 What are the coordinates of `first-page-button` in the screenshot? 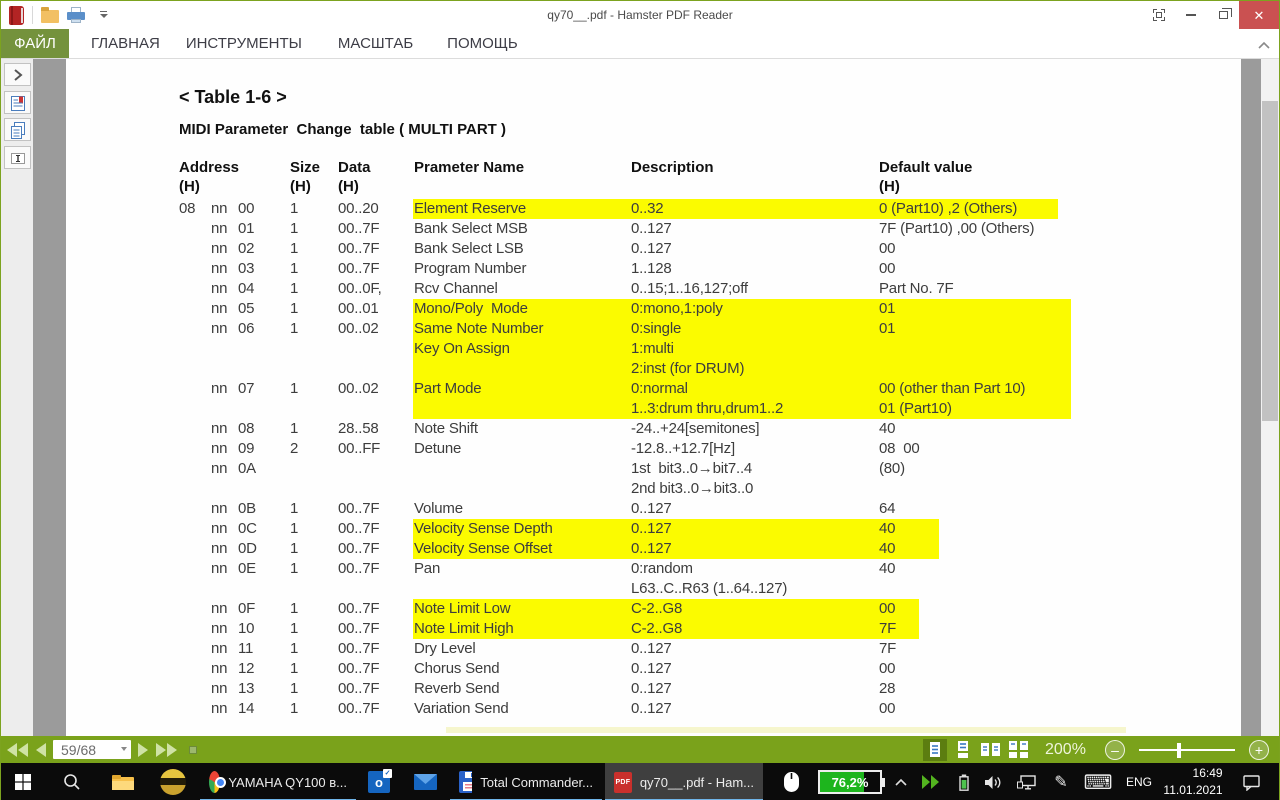 It's located at (18, 749).